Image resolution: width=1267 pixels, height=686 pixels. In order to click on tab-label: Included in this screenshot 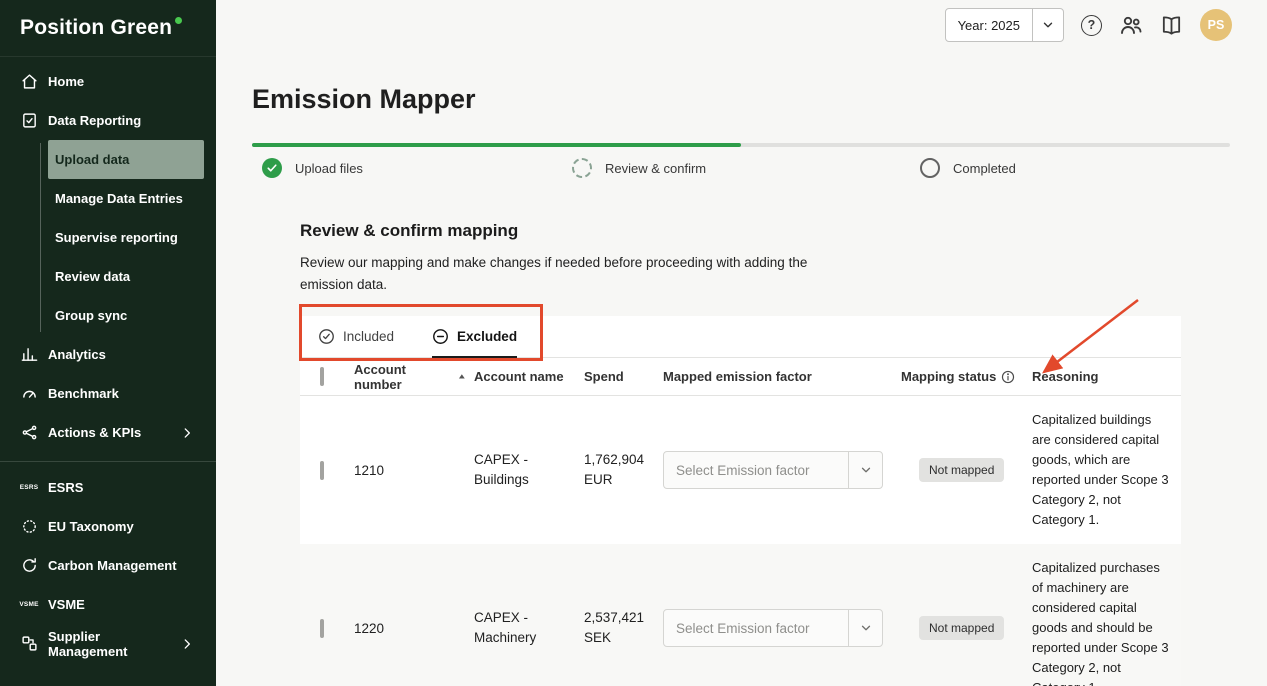, I will do `click(369, 336)`.